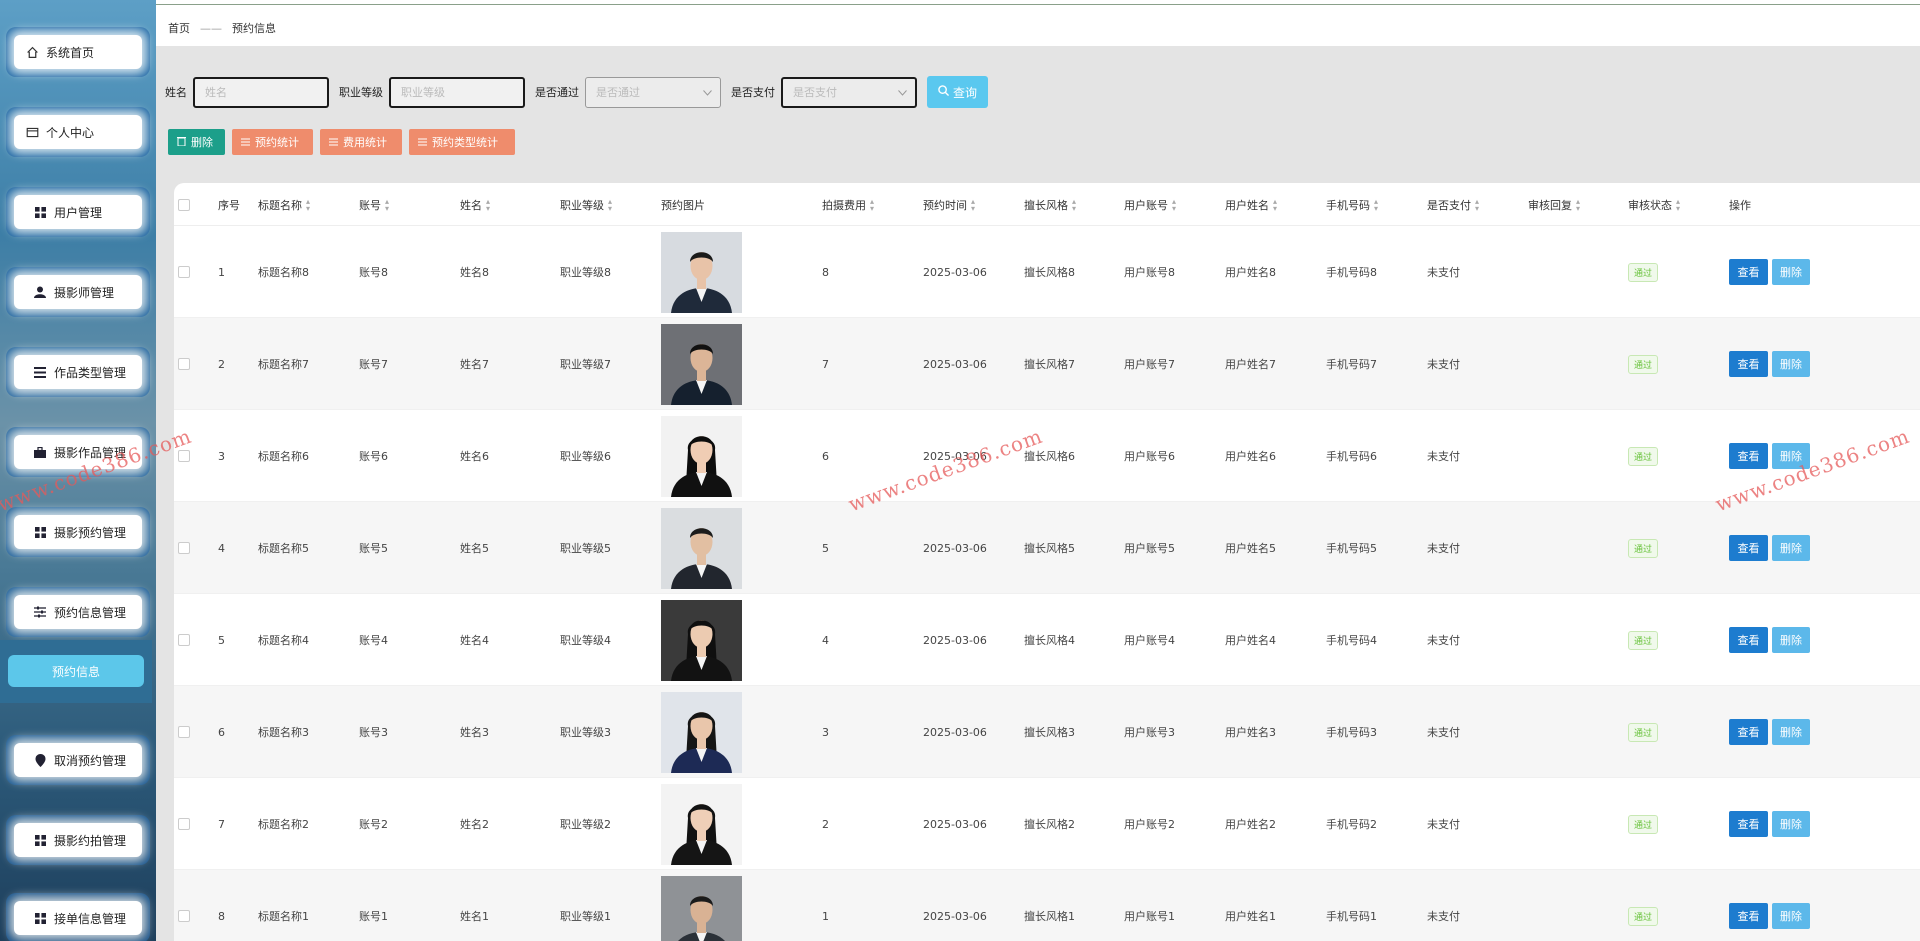 Image resolution: width=1920 pixels, height=941 pixels. What do you see at coordinates (373, 364) in the screenshot?
I see `cell-account: 账号7` at bounding box center [373, 364].